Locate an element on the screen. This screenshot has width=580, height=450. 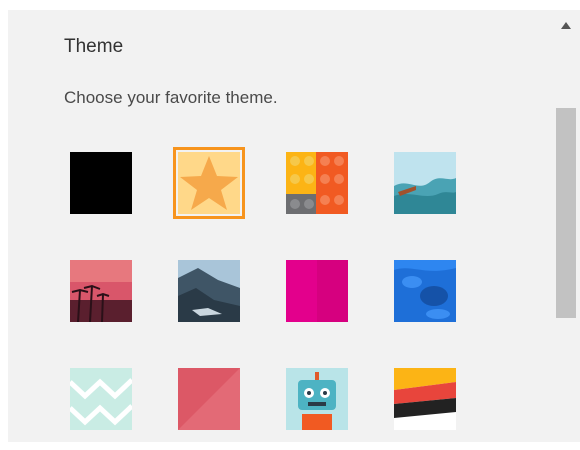
layered-stripes-icon is located at coordinates (425, 399).